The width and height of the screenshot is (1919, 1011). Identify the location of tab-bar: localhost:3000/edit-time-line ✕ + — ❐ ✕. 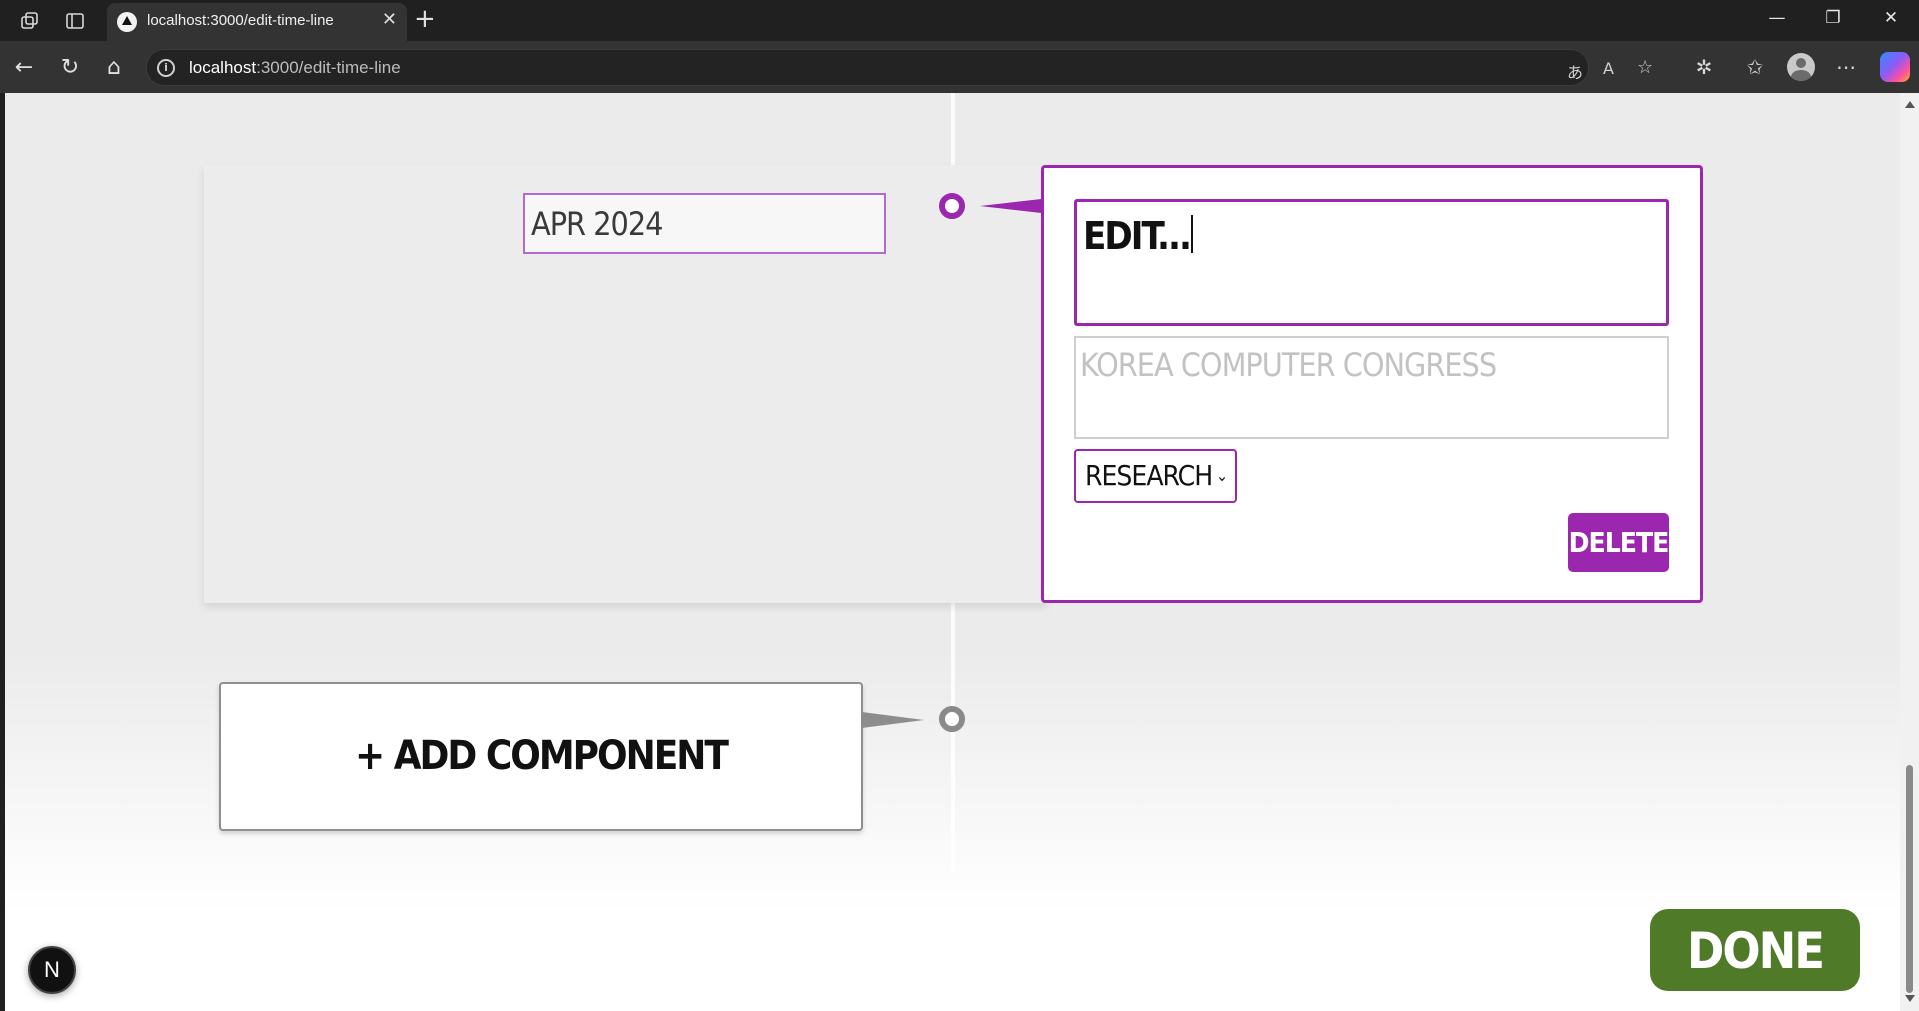
(959, 20).